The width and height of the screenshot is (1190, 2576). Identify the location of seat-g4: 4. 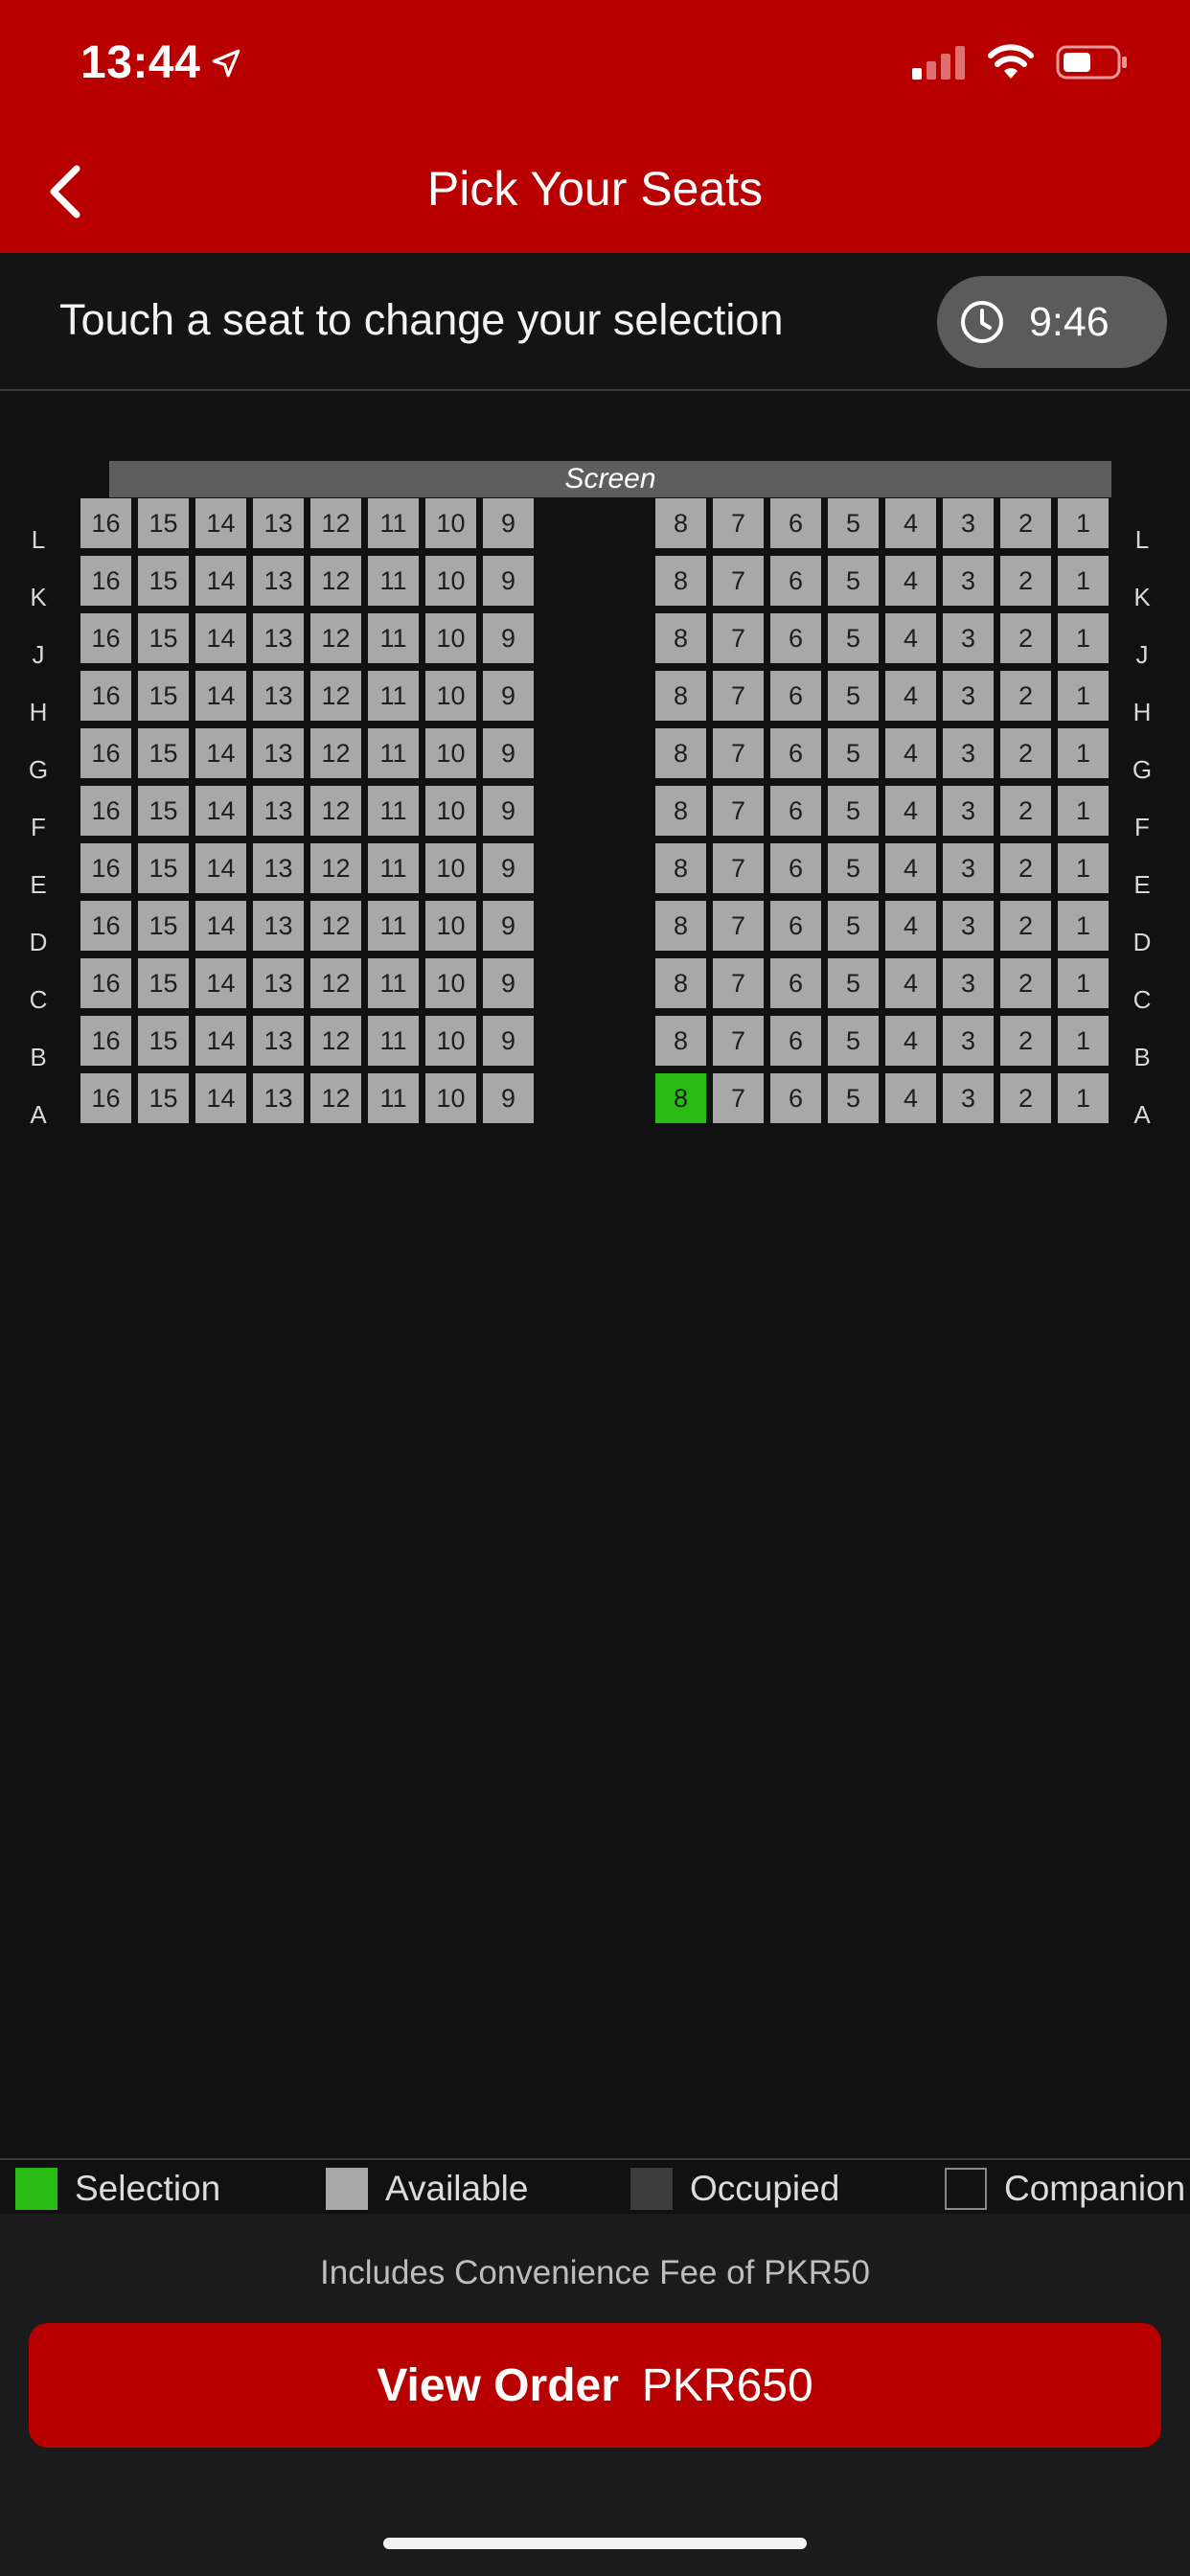
(911, 753).